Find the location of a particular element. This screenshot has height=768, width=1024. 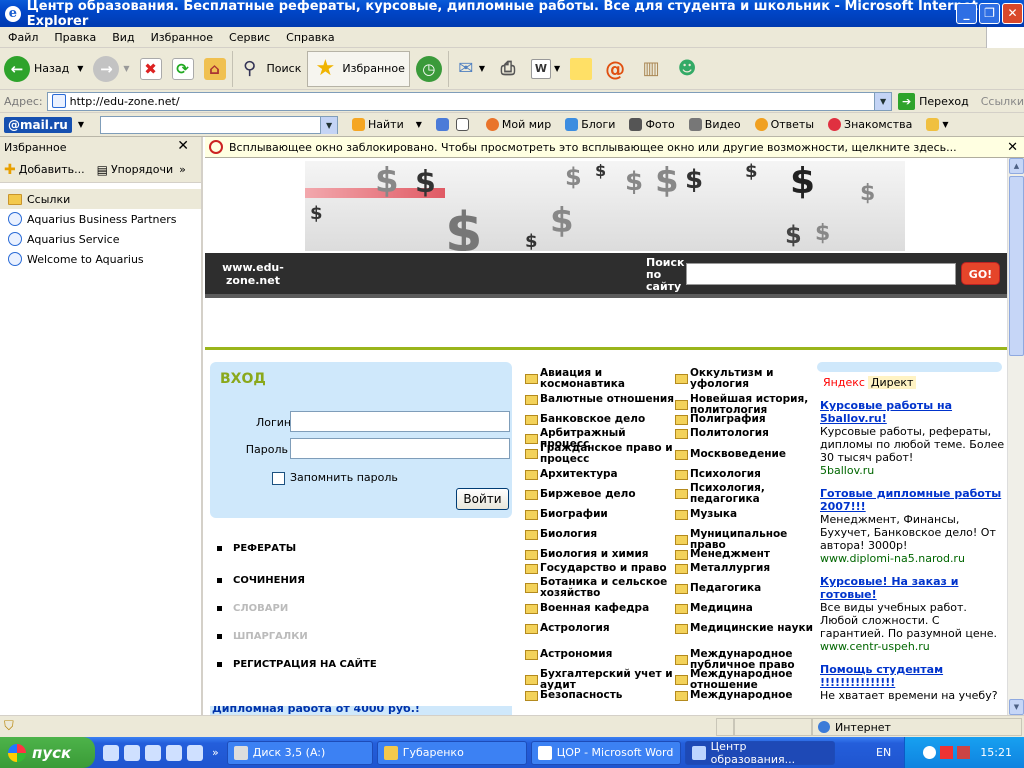

favorite-item: Aquarius Service is located at coordinates (100, 239).